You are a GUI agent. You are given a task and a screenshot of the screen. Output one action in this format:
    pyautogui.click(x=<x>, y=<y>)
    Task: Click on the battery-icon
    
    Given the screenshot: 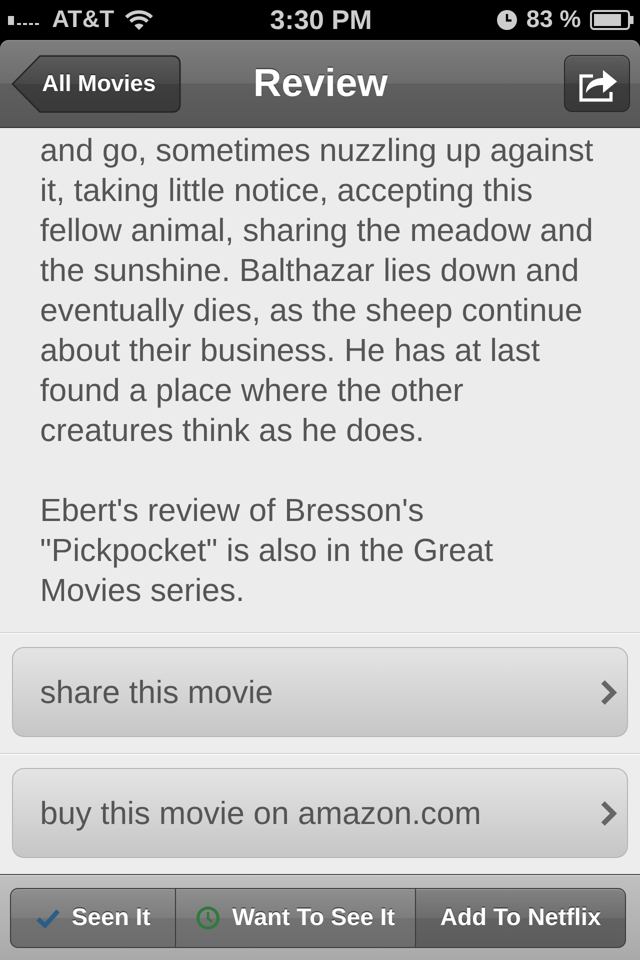 What is the action you would take?
    pyautogui.click(x=612, y=20)
    